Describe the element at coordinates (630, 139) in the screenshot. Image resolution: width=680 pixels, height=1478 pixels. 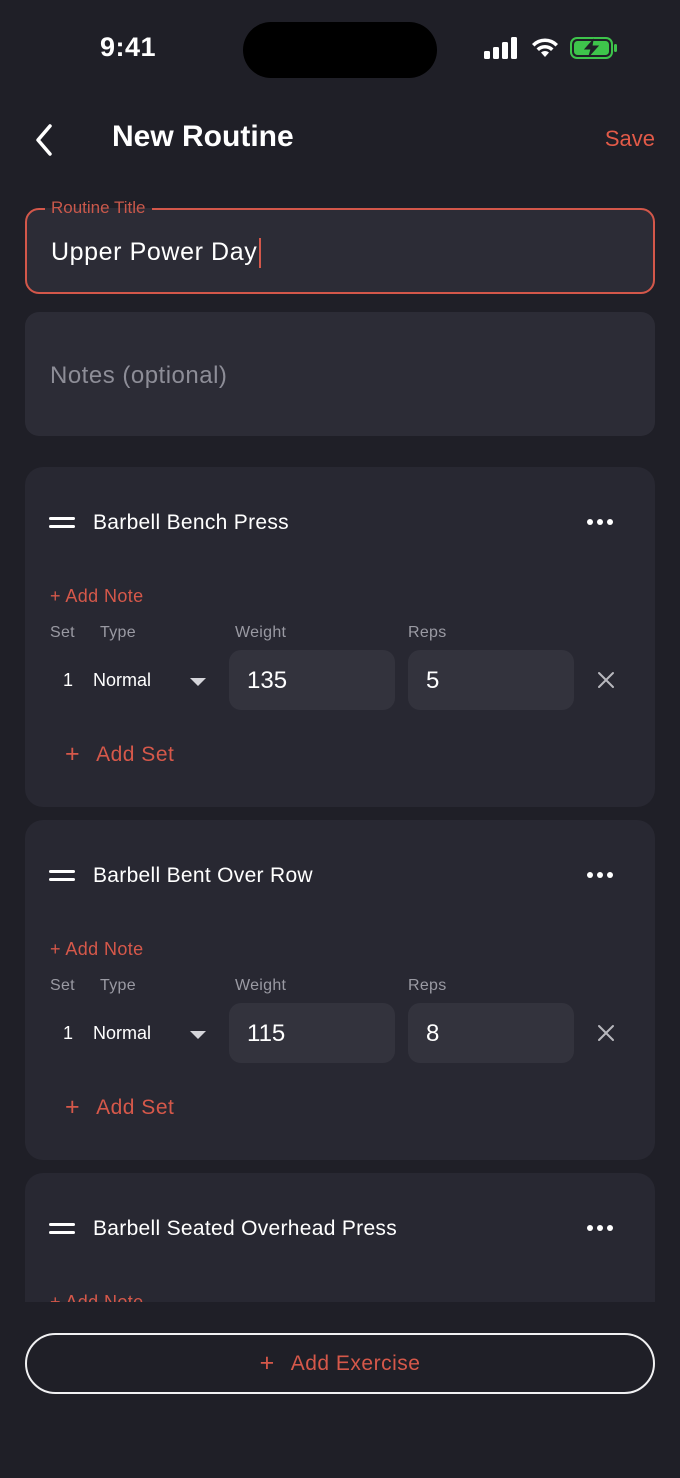
I see `save-button: Save` at that location.